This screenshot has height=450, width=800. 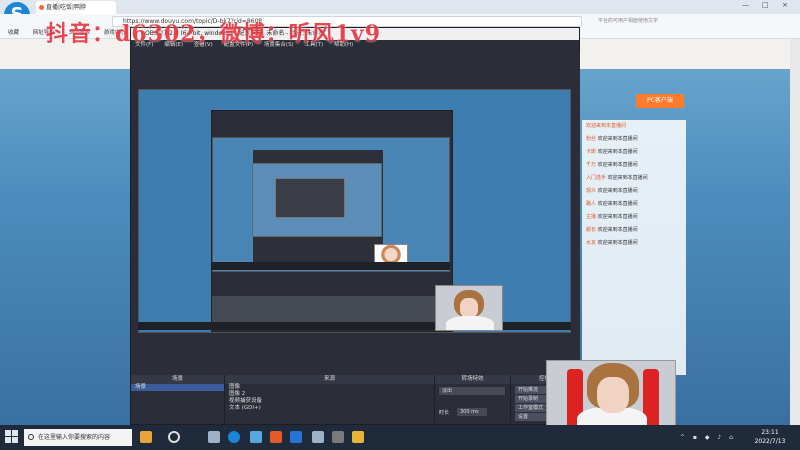 What do you see at coordinates (12, 437) in the screenshot?
I see `windows-start-icon` at bounding box center [12, 437].